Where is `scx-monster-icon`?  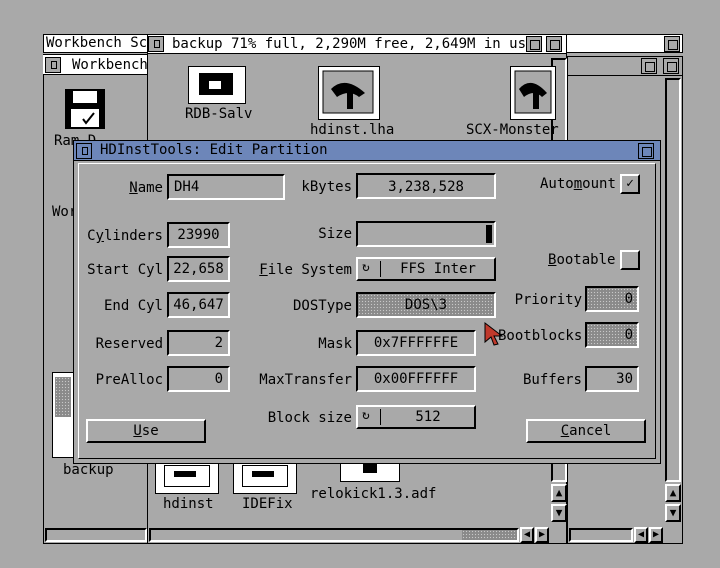
scx-monster-icon is located at coordinates (533, 93).